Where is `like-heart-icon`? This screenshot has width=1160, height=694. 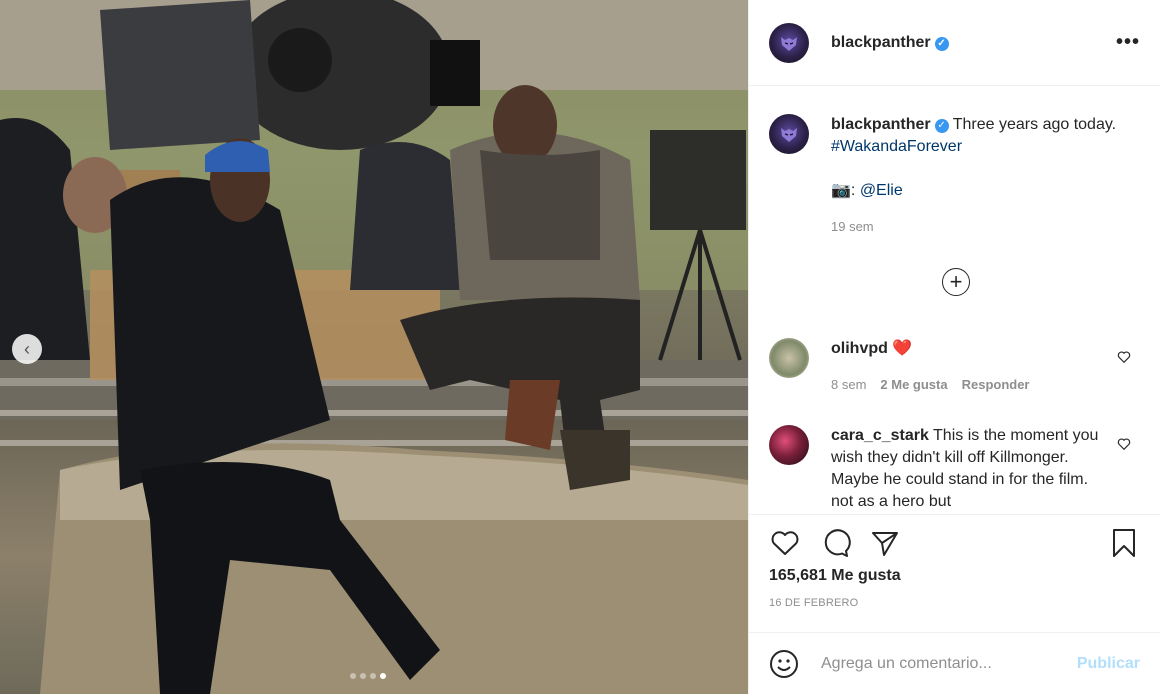 like-heart-icon is located at coordinates (785, 543).